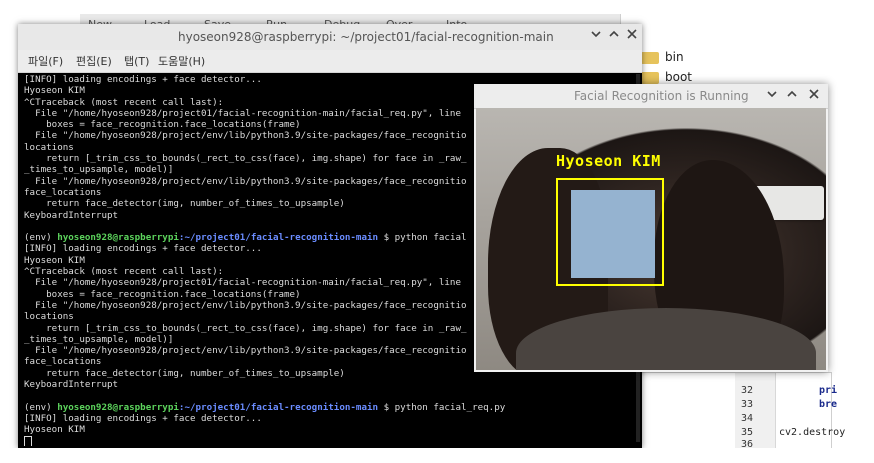 The height and width of the screenshot is (463, 874). What do you see at coordinates (71, 385) in the screenshot?
I see `terminal-line: KeyboardInterrupt` at bounding box center [71, 385].